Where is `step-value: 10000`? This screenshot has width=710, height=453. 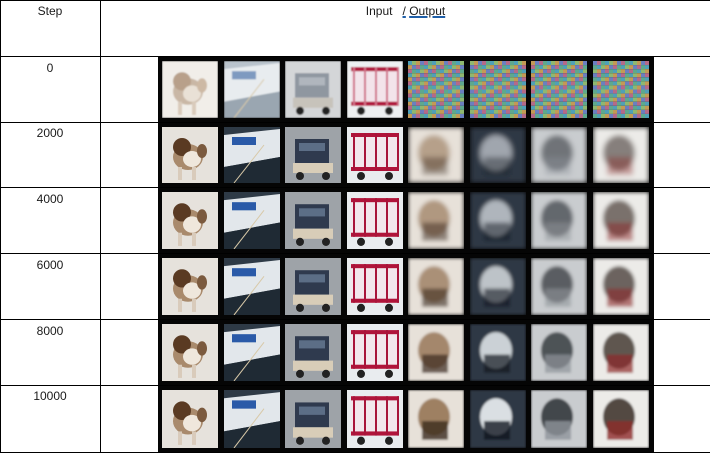
step-value: 10000 is located at coordinates (50, 396).